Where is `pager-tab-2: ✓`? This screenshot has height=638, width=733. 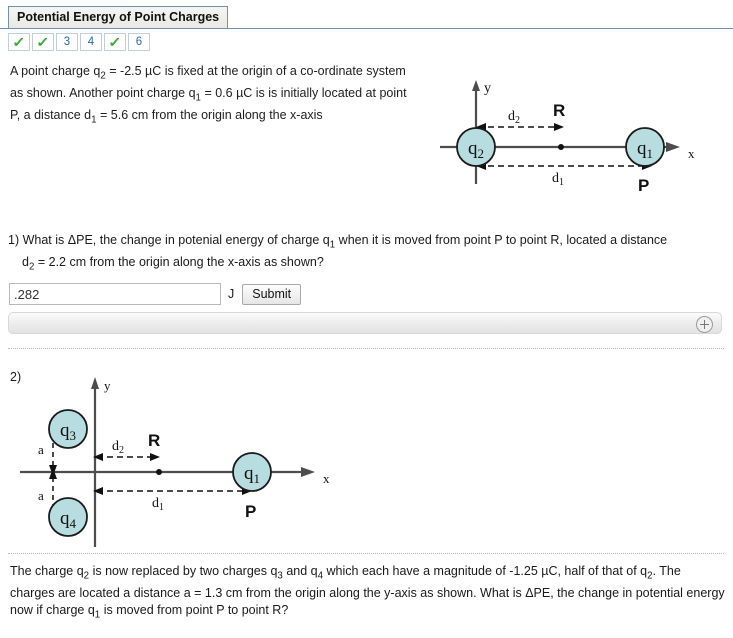
pager-tab-2: ✓ is located at coordinates (43, 42).